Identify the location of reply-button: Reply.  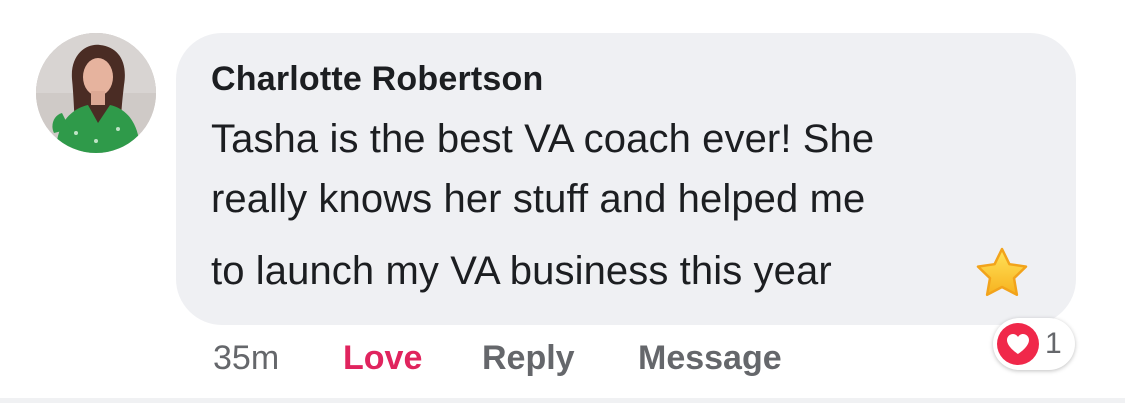
(528, 358).